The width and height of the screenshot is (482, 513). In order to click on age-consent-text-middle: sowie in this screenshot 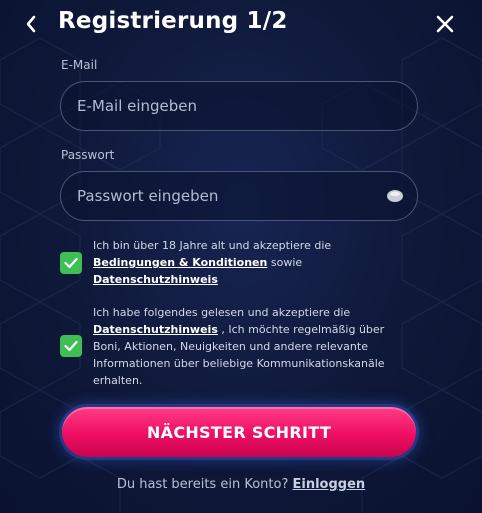, I will do `click(285, 262)`.